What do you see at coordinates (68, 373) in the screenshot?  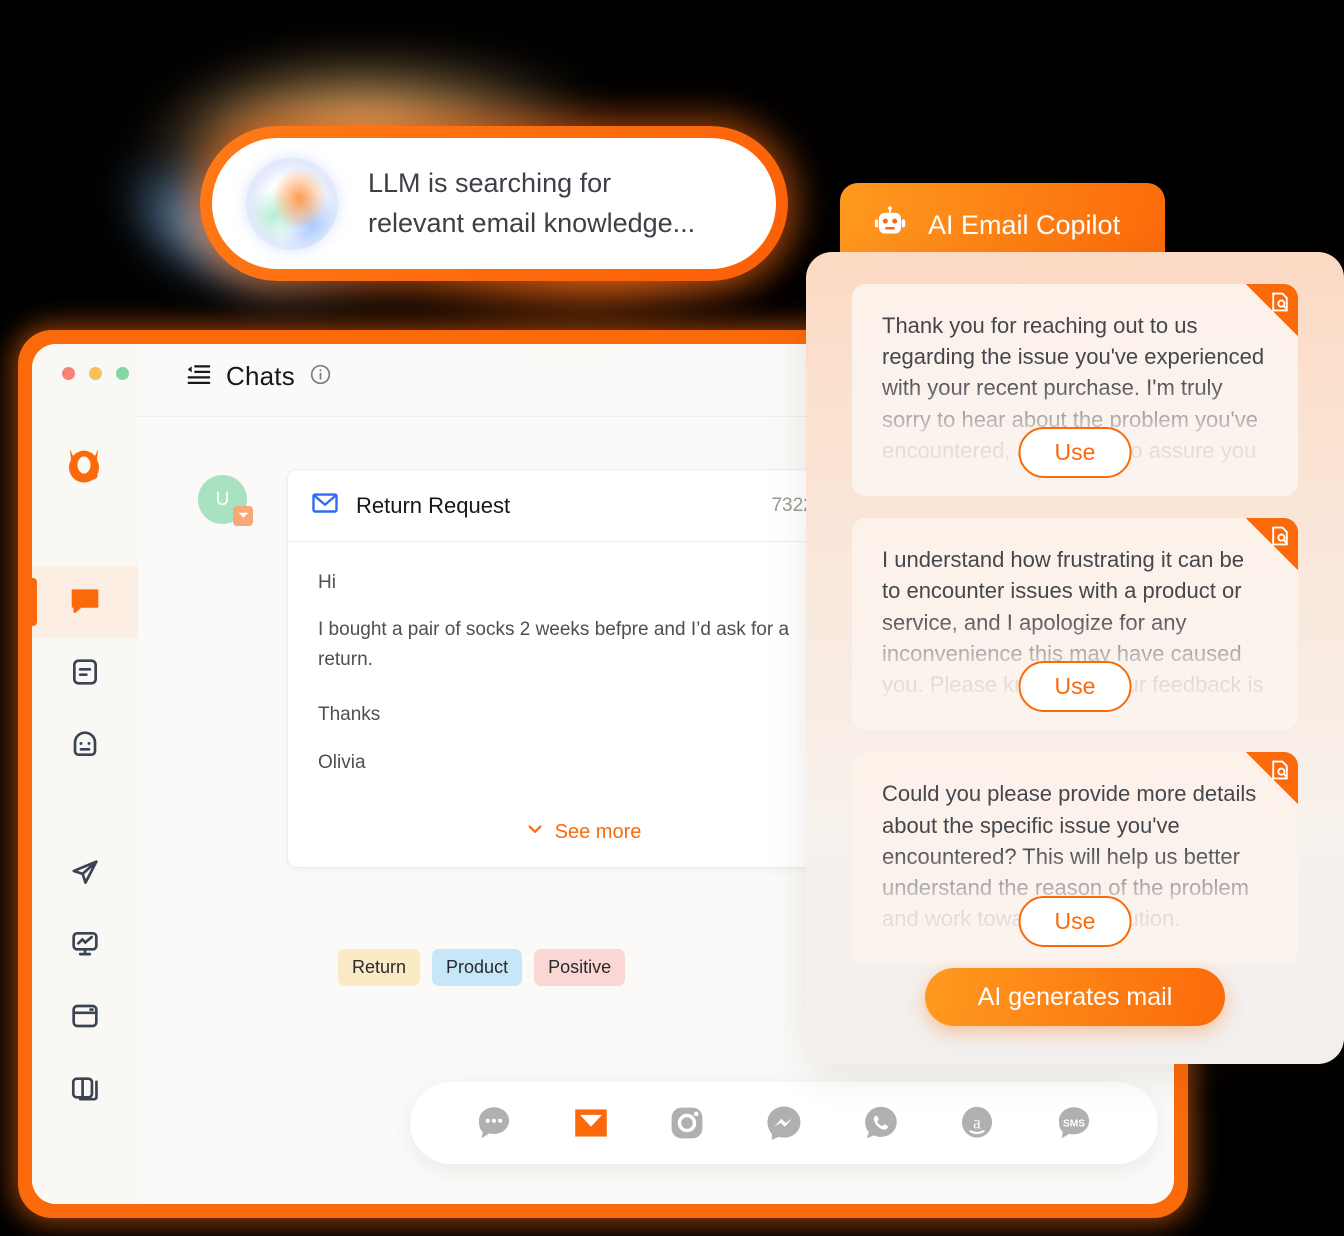 I see `close-button` at bounding box center [68, 373].